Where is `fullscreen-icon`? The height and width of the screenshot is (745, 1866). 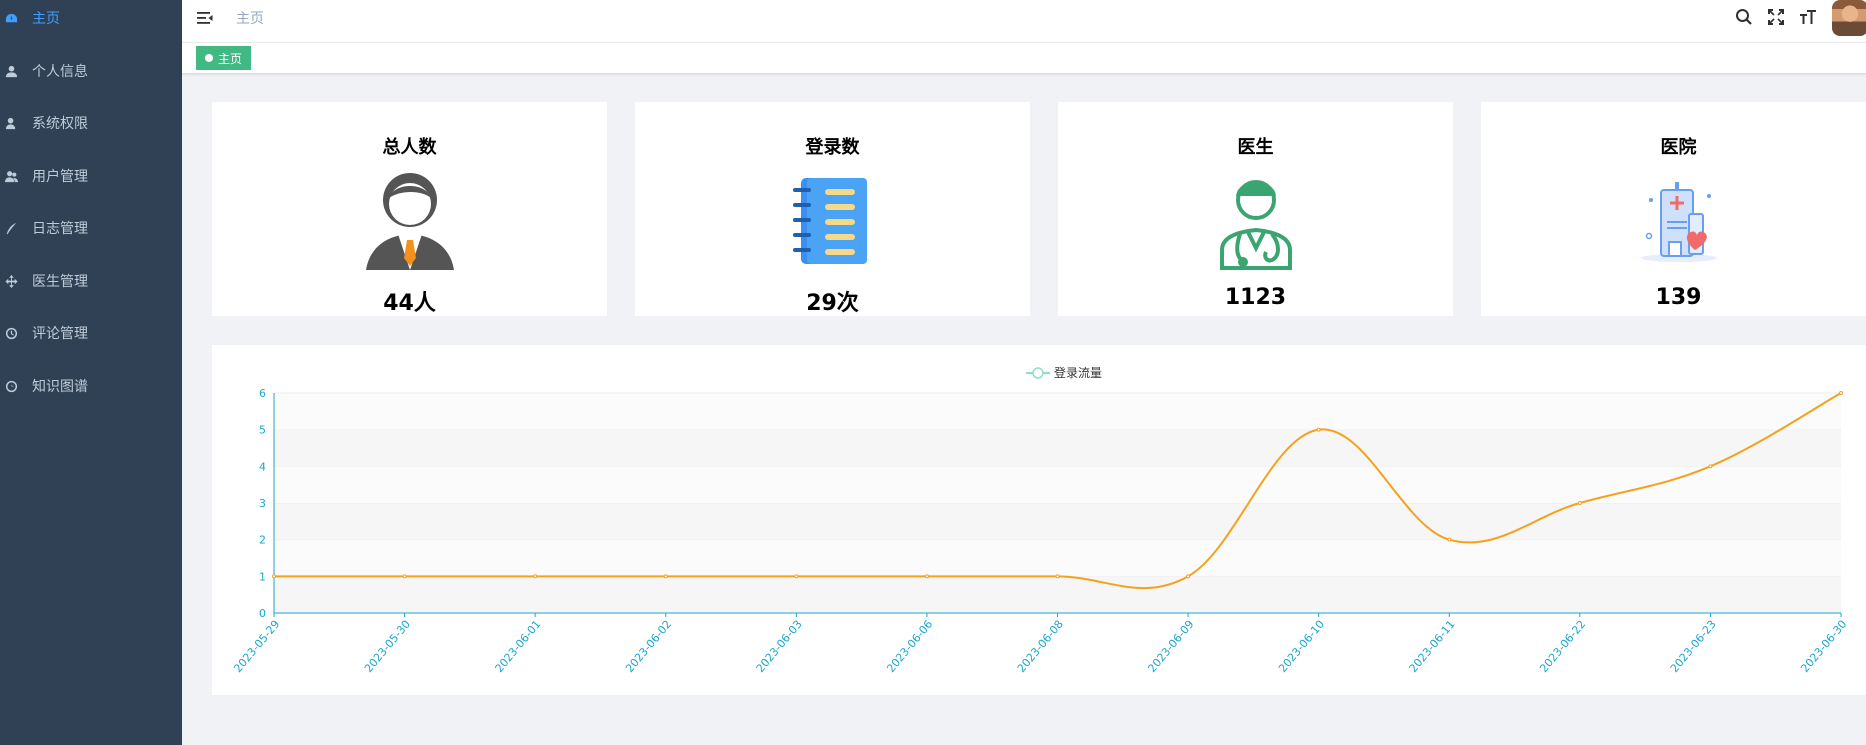
fullscreen-icon is located at coordinates (1776, 17).